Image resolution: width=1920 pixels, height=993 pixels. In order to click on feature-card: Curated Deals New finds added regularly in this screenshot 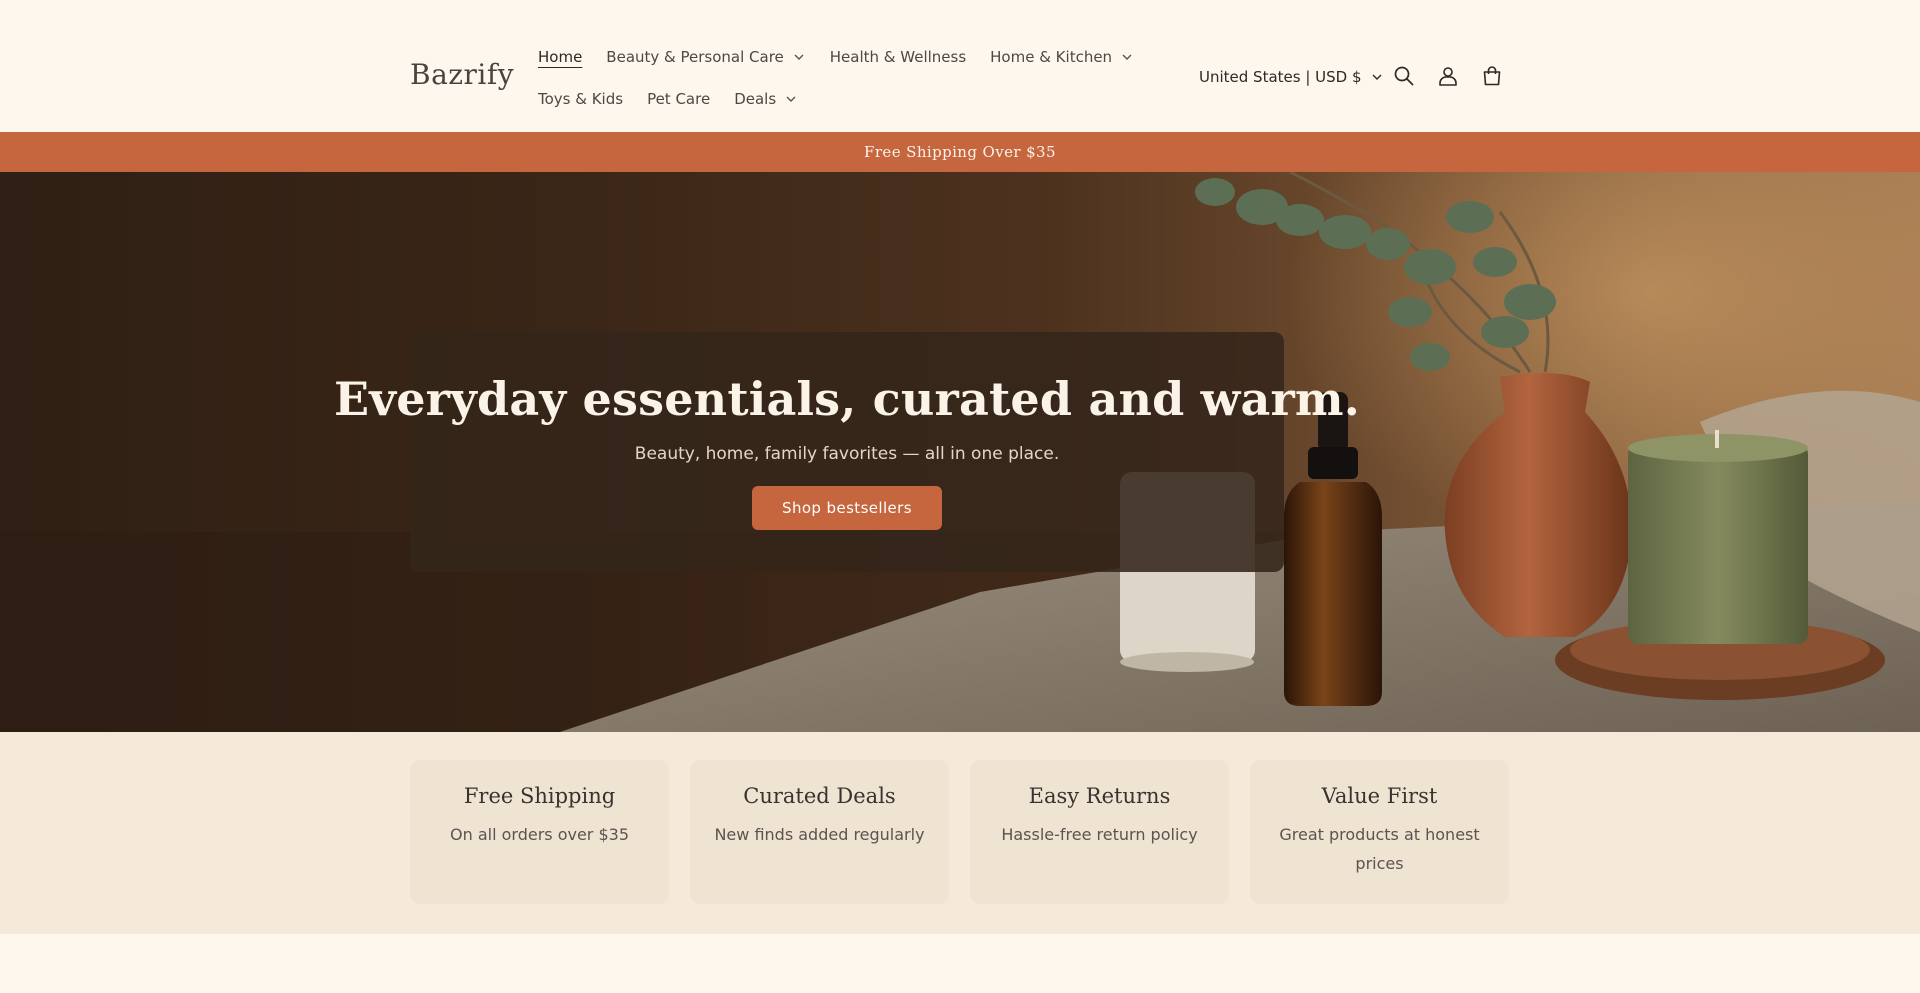, I will do `click(819, 832)`.